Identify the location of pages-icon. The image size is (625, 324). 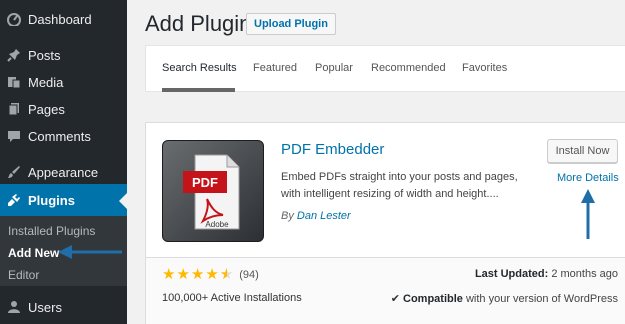
(14, 109).